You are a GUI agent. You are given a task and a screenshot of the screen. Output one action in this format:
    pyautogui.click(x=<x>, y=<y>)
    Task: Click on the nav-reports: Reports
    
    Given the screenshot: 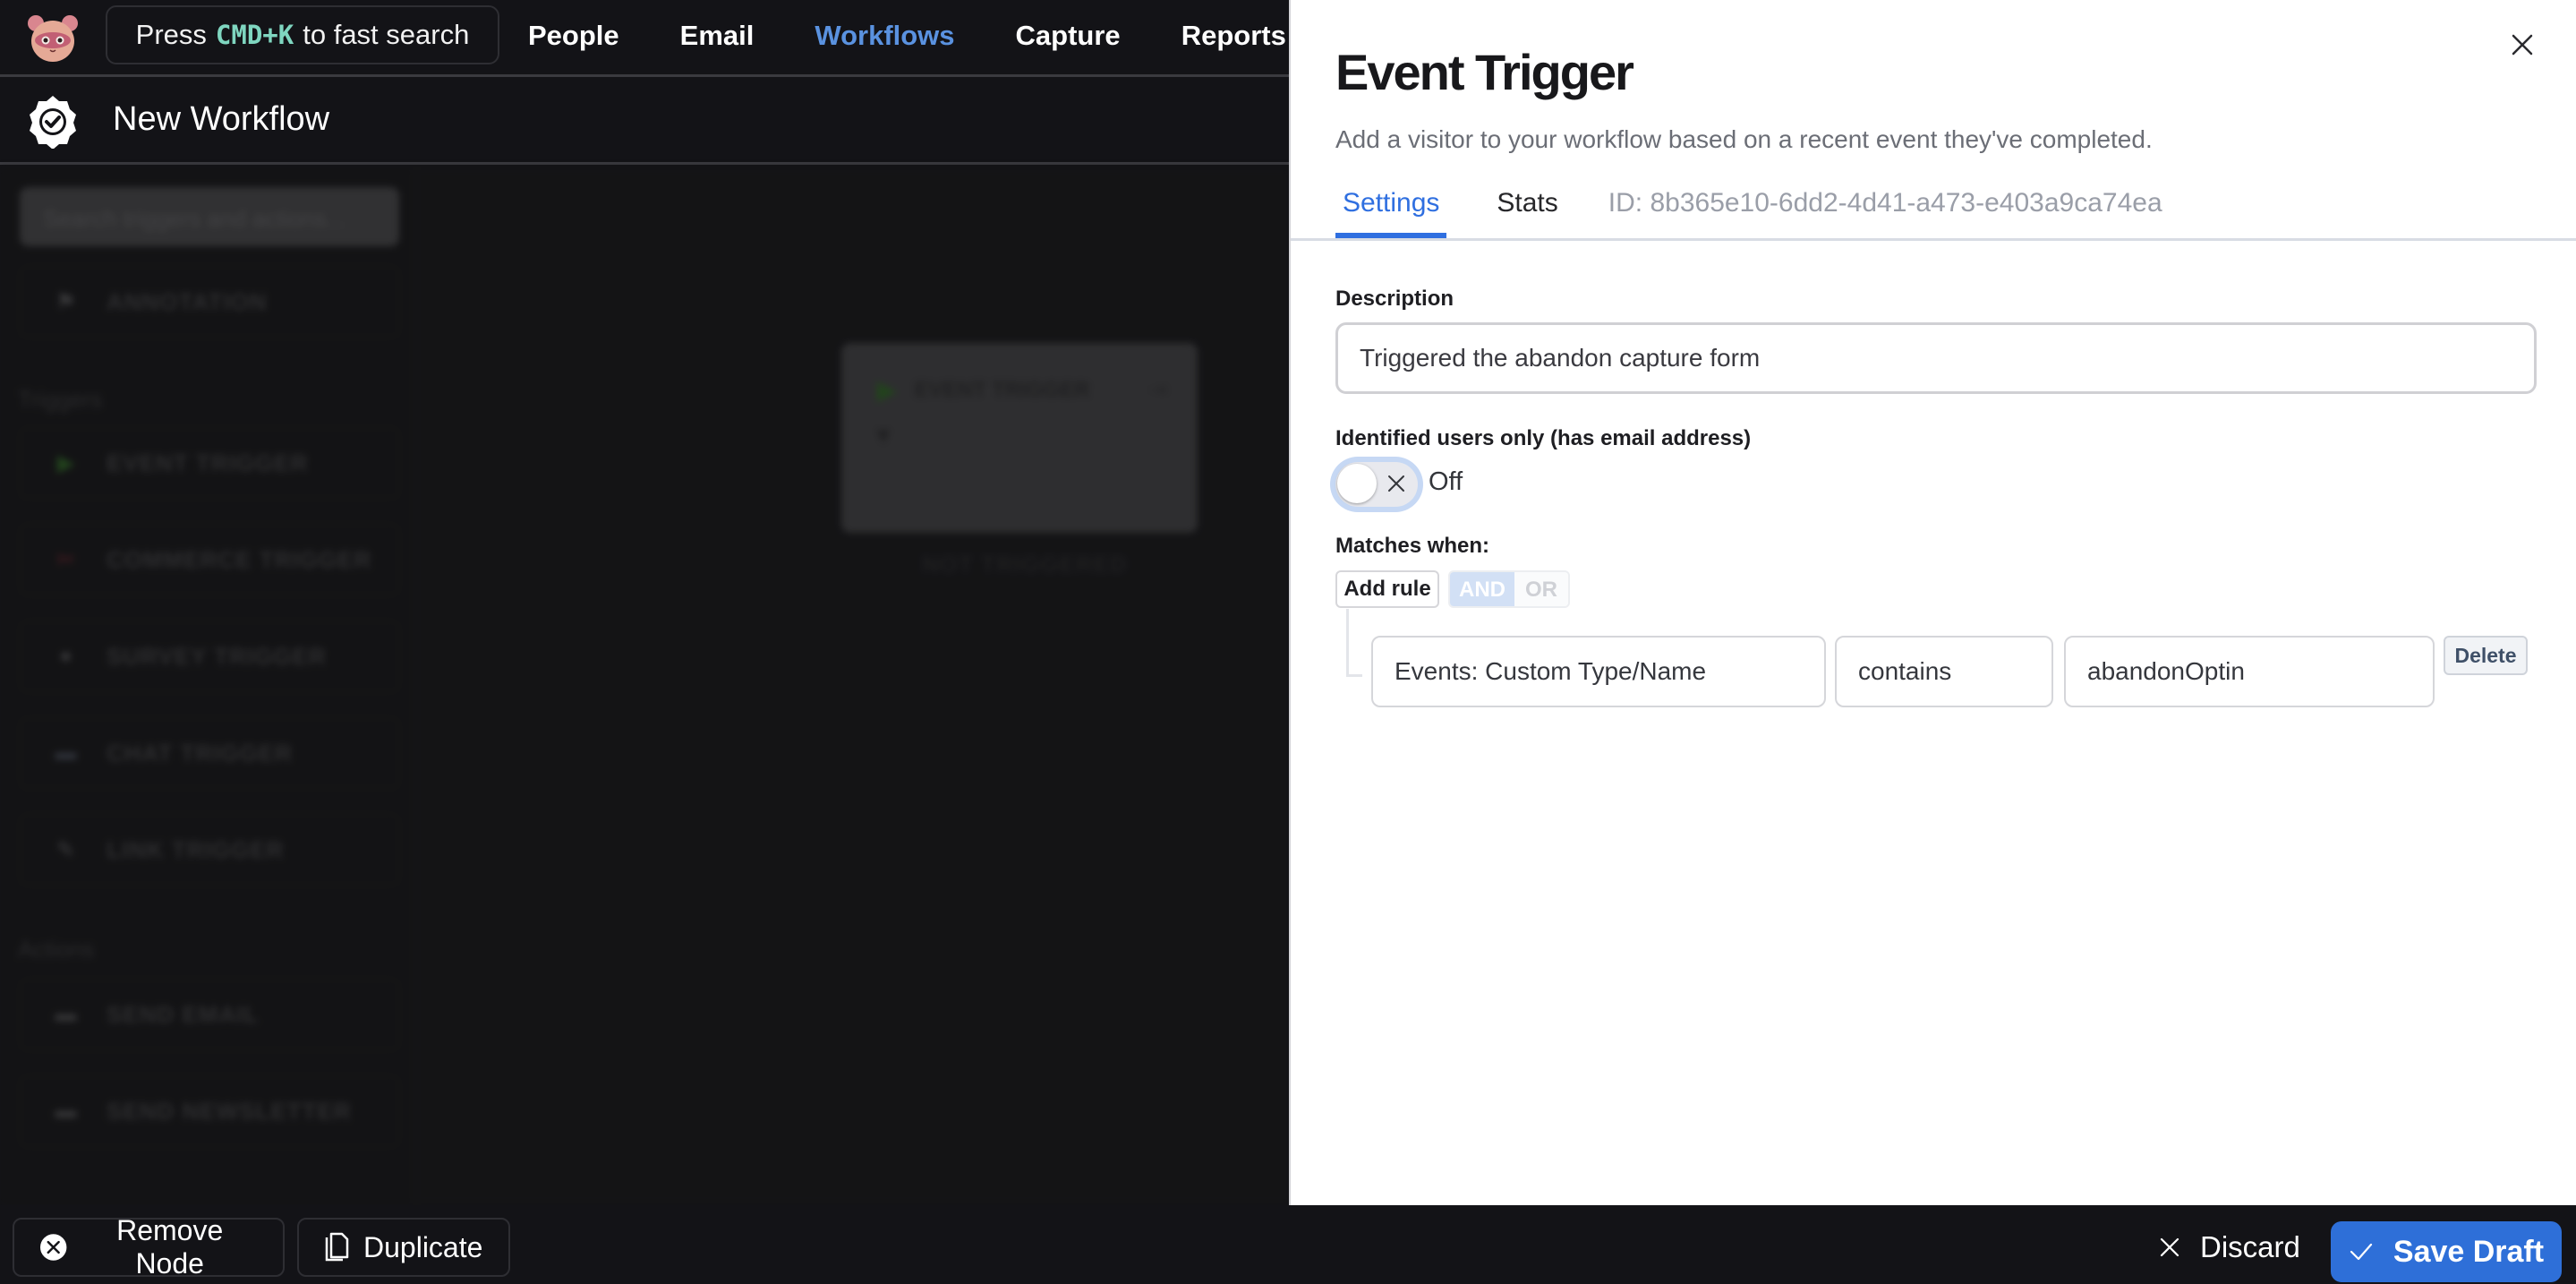 What is the action you would take?
    pyautogui.click(x=1233, y=36)
    